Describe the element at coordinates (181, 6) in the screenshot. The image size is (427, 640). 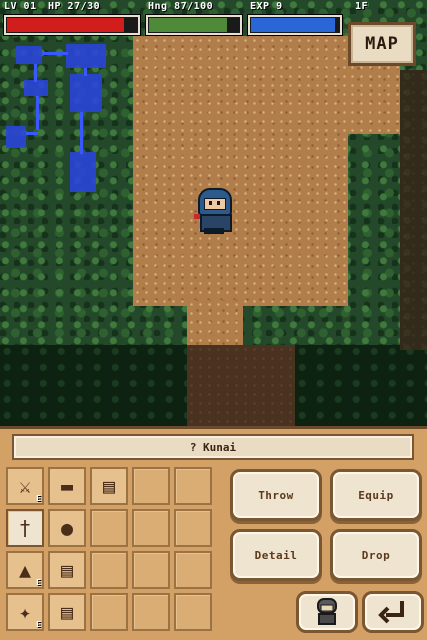
I see `hunger-text: Hng 87/100` at that location.